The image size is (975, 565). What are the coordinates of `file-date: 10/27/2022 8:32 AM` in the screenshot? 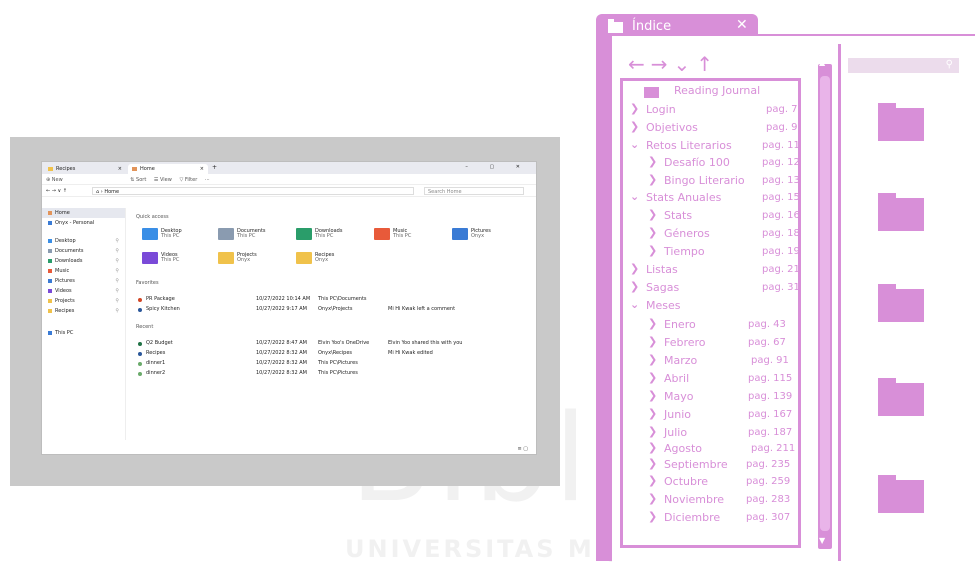 It's located at (281, 353).